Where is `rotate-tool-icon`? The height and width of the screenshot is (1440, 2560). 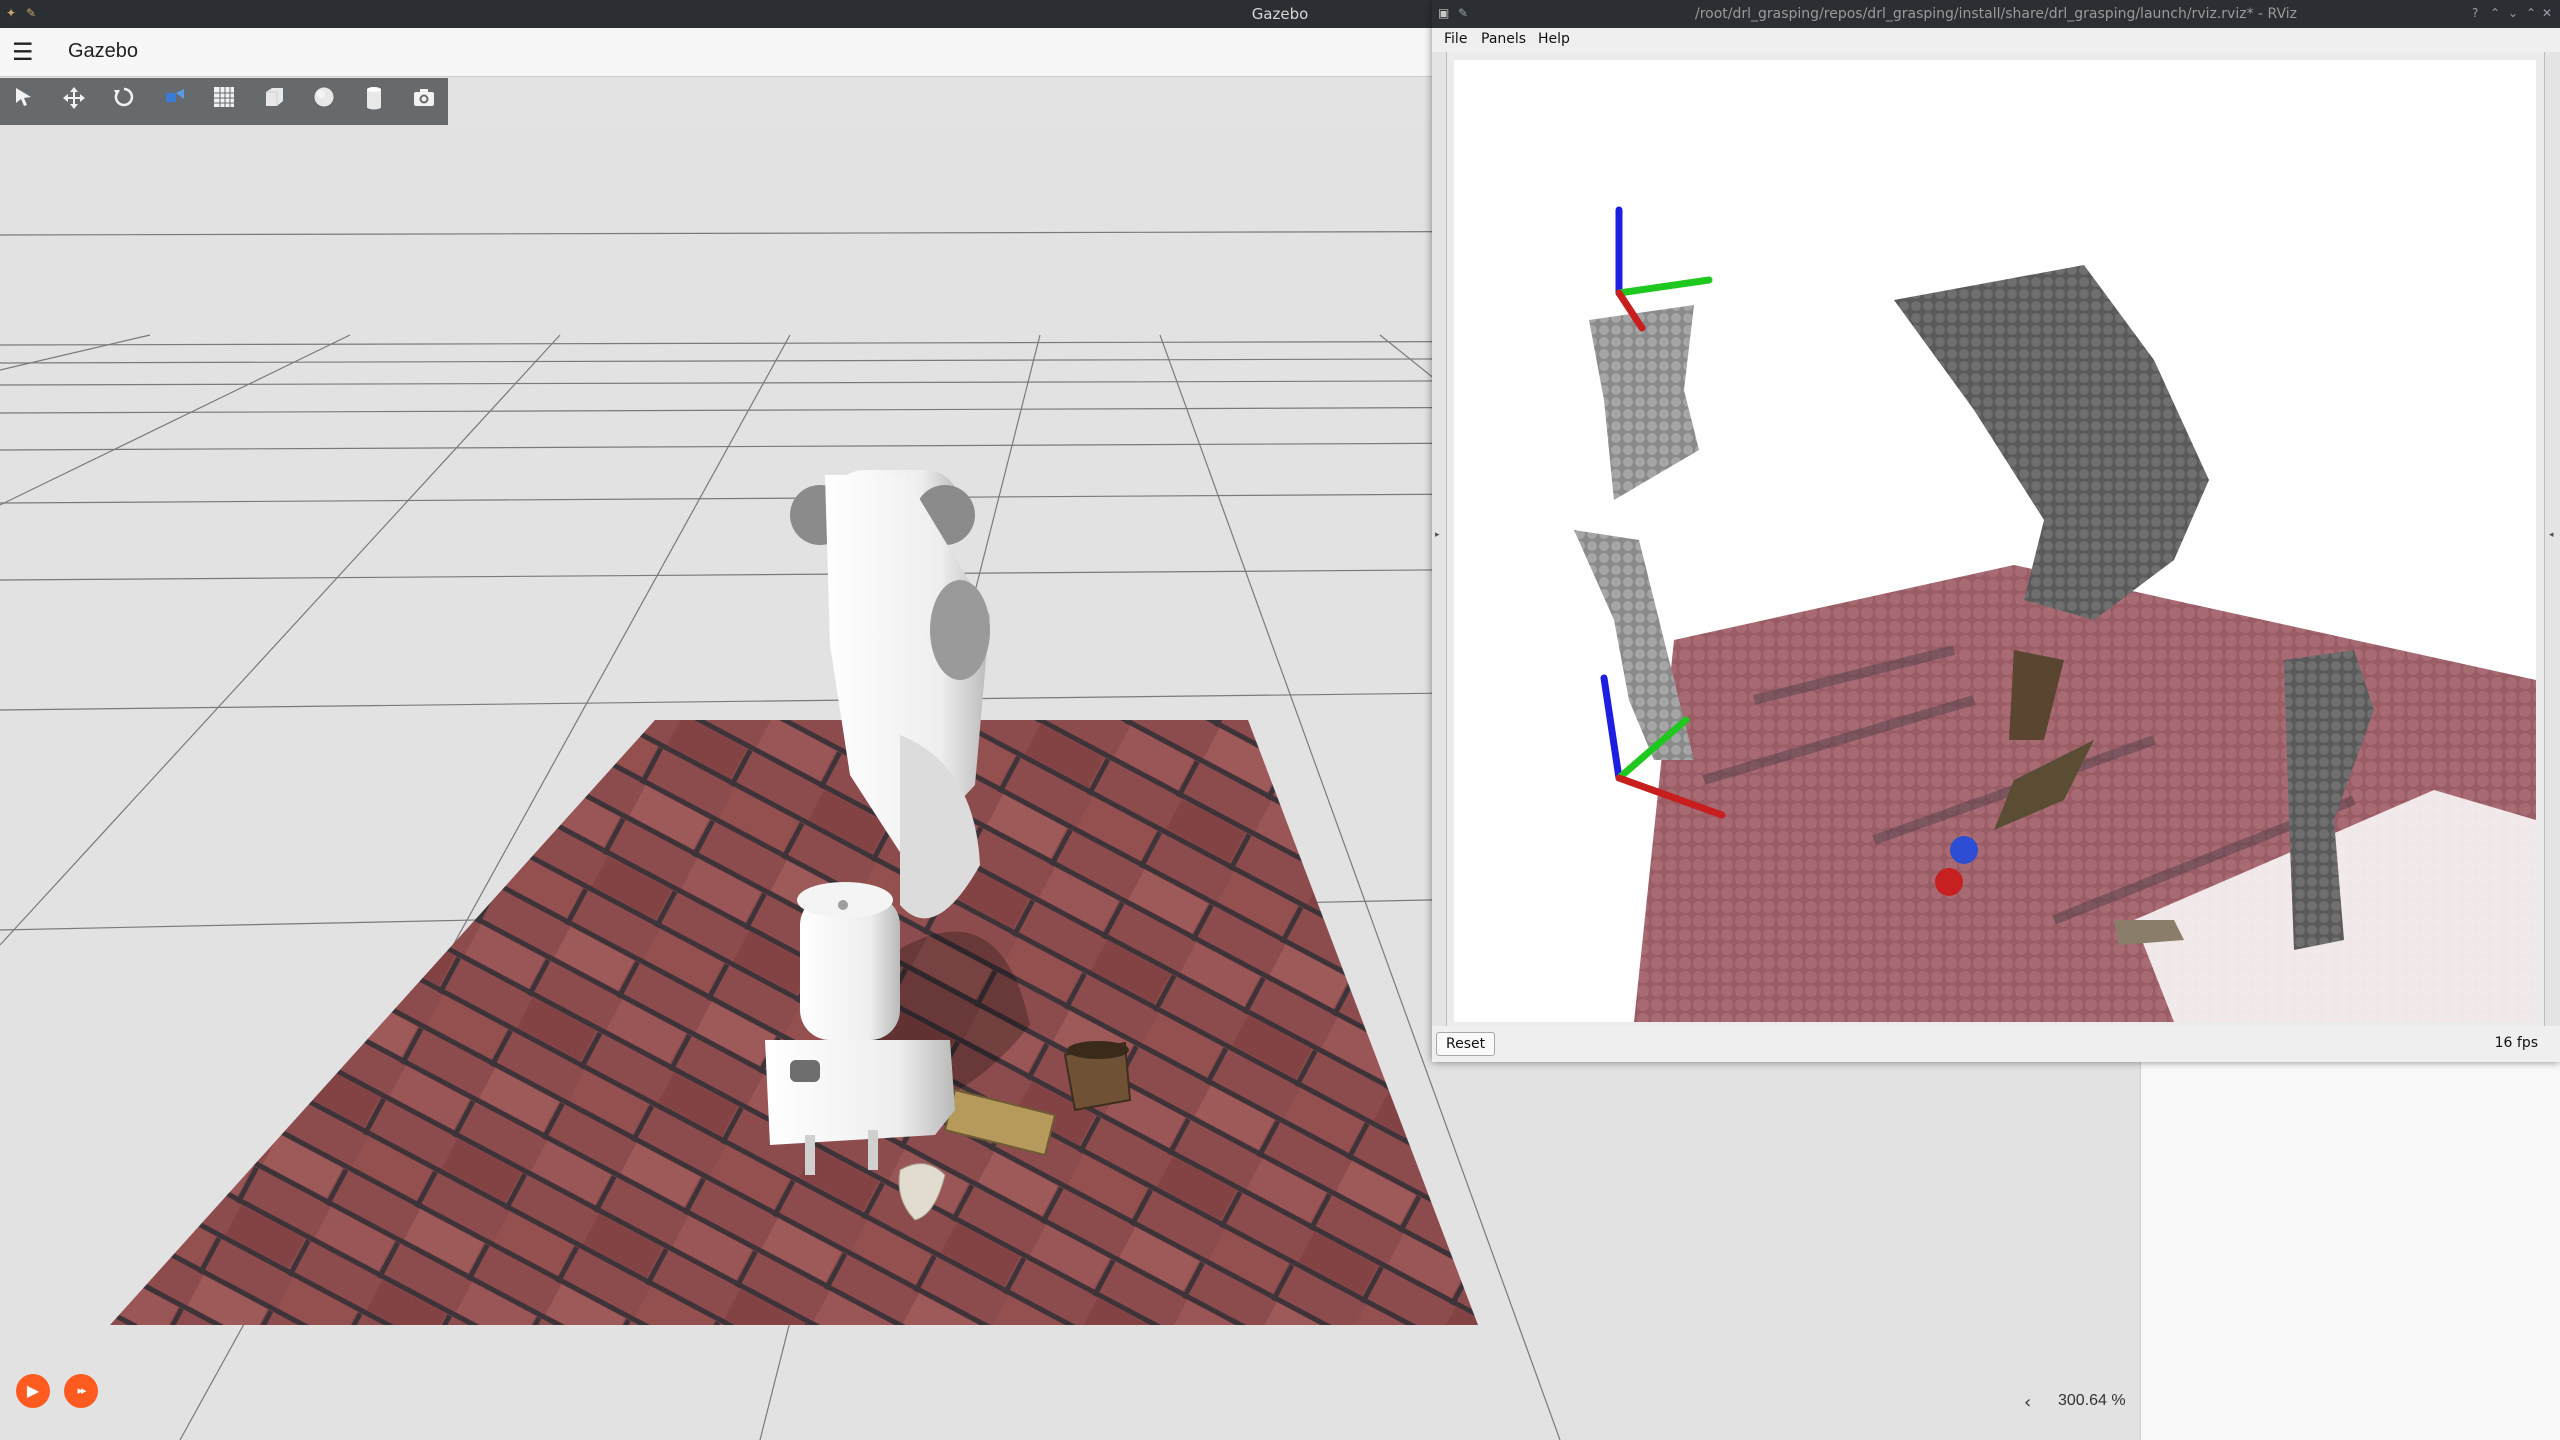 rotate-tool-icon is located at coordinates (124, 102).